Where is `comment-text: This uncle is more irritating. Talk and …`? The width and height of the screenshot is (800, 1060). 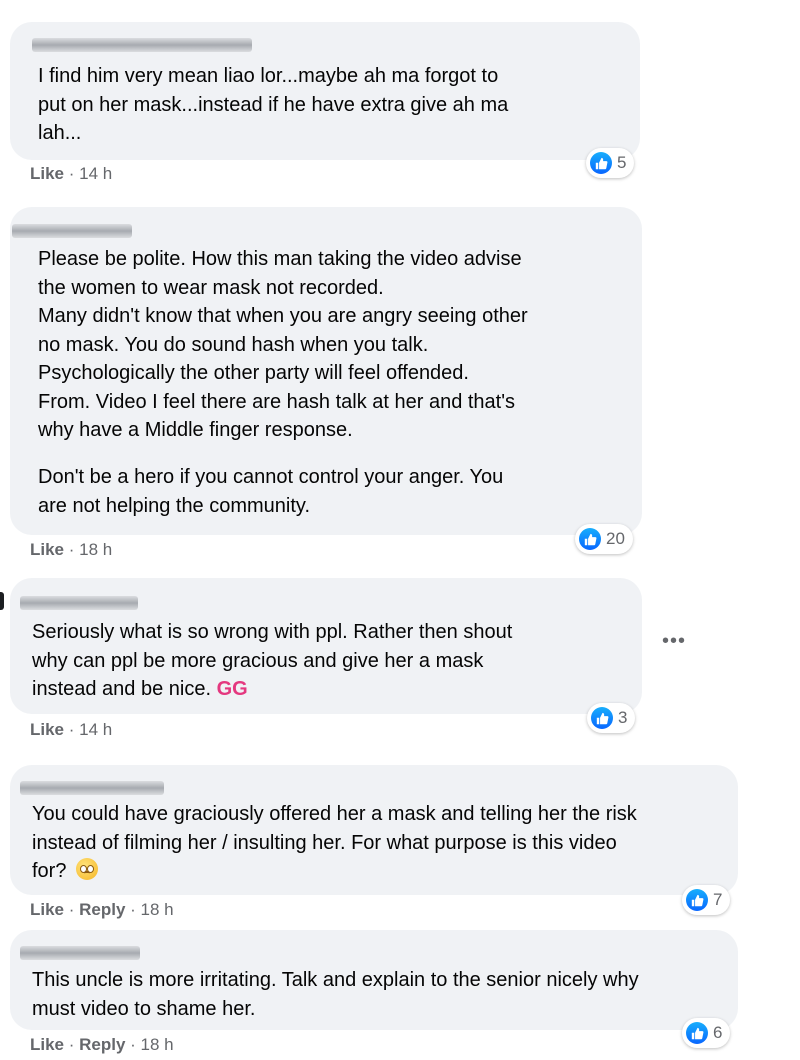 comment-text: This uncle is more irritating. Talk and … is located at coordinates (335, 994).